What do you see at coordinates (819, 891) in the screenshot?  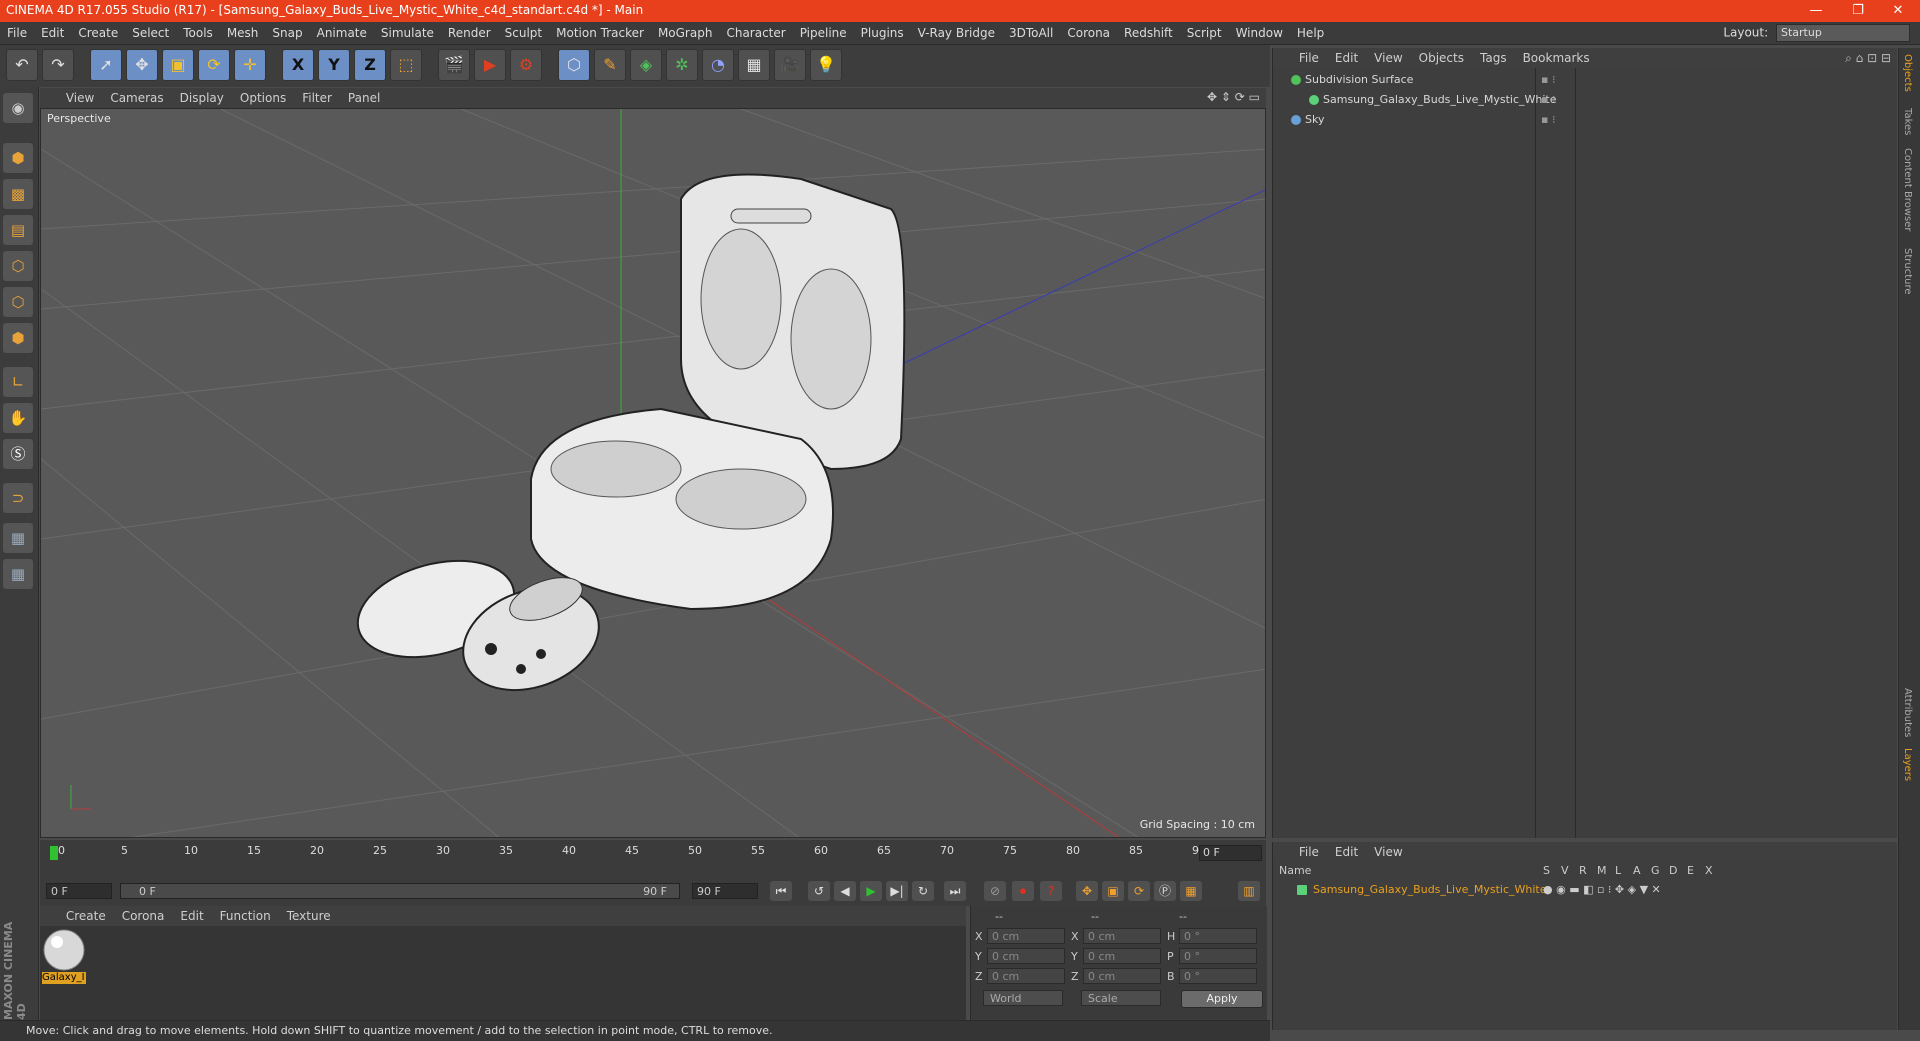 I see `previous-key-icon: ↺` at bounding box center [819, 891].